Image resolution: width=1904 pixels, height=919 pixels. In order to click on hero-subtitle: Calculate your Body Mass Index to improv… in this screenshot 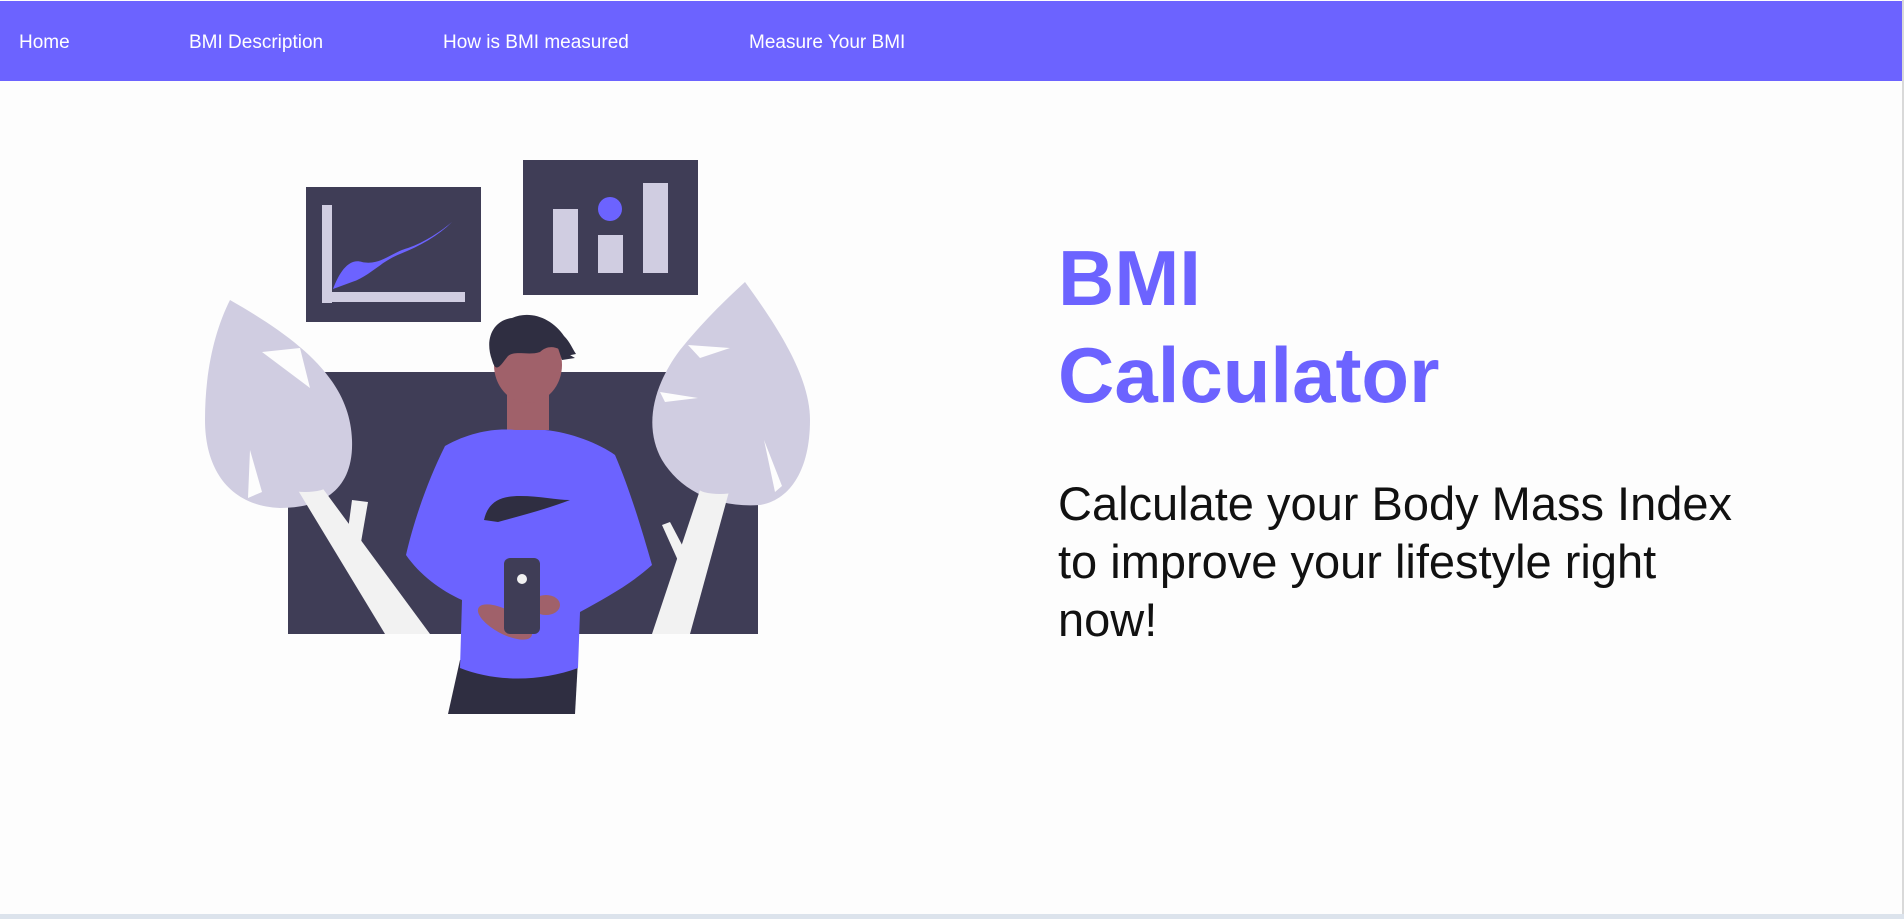, I will do `click(1395, 561)`.